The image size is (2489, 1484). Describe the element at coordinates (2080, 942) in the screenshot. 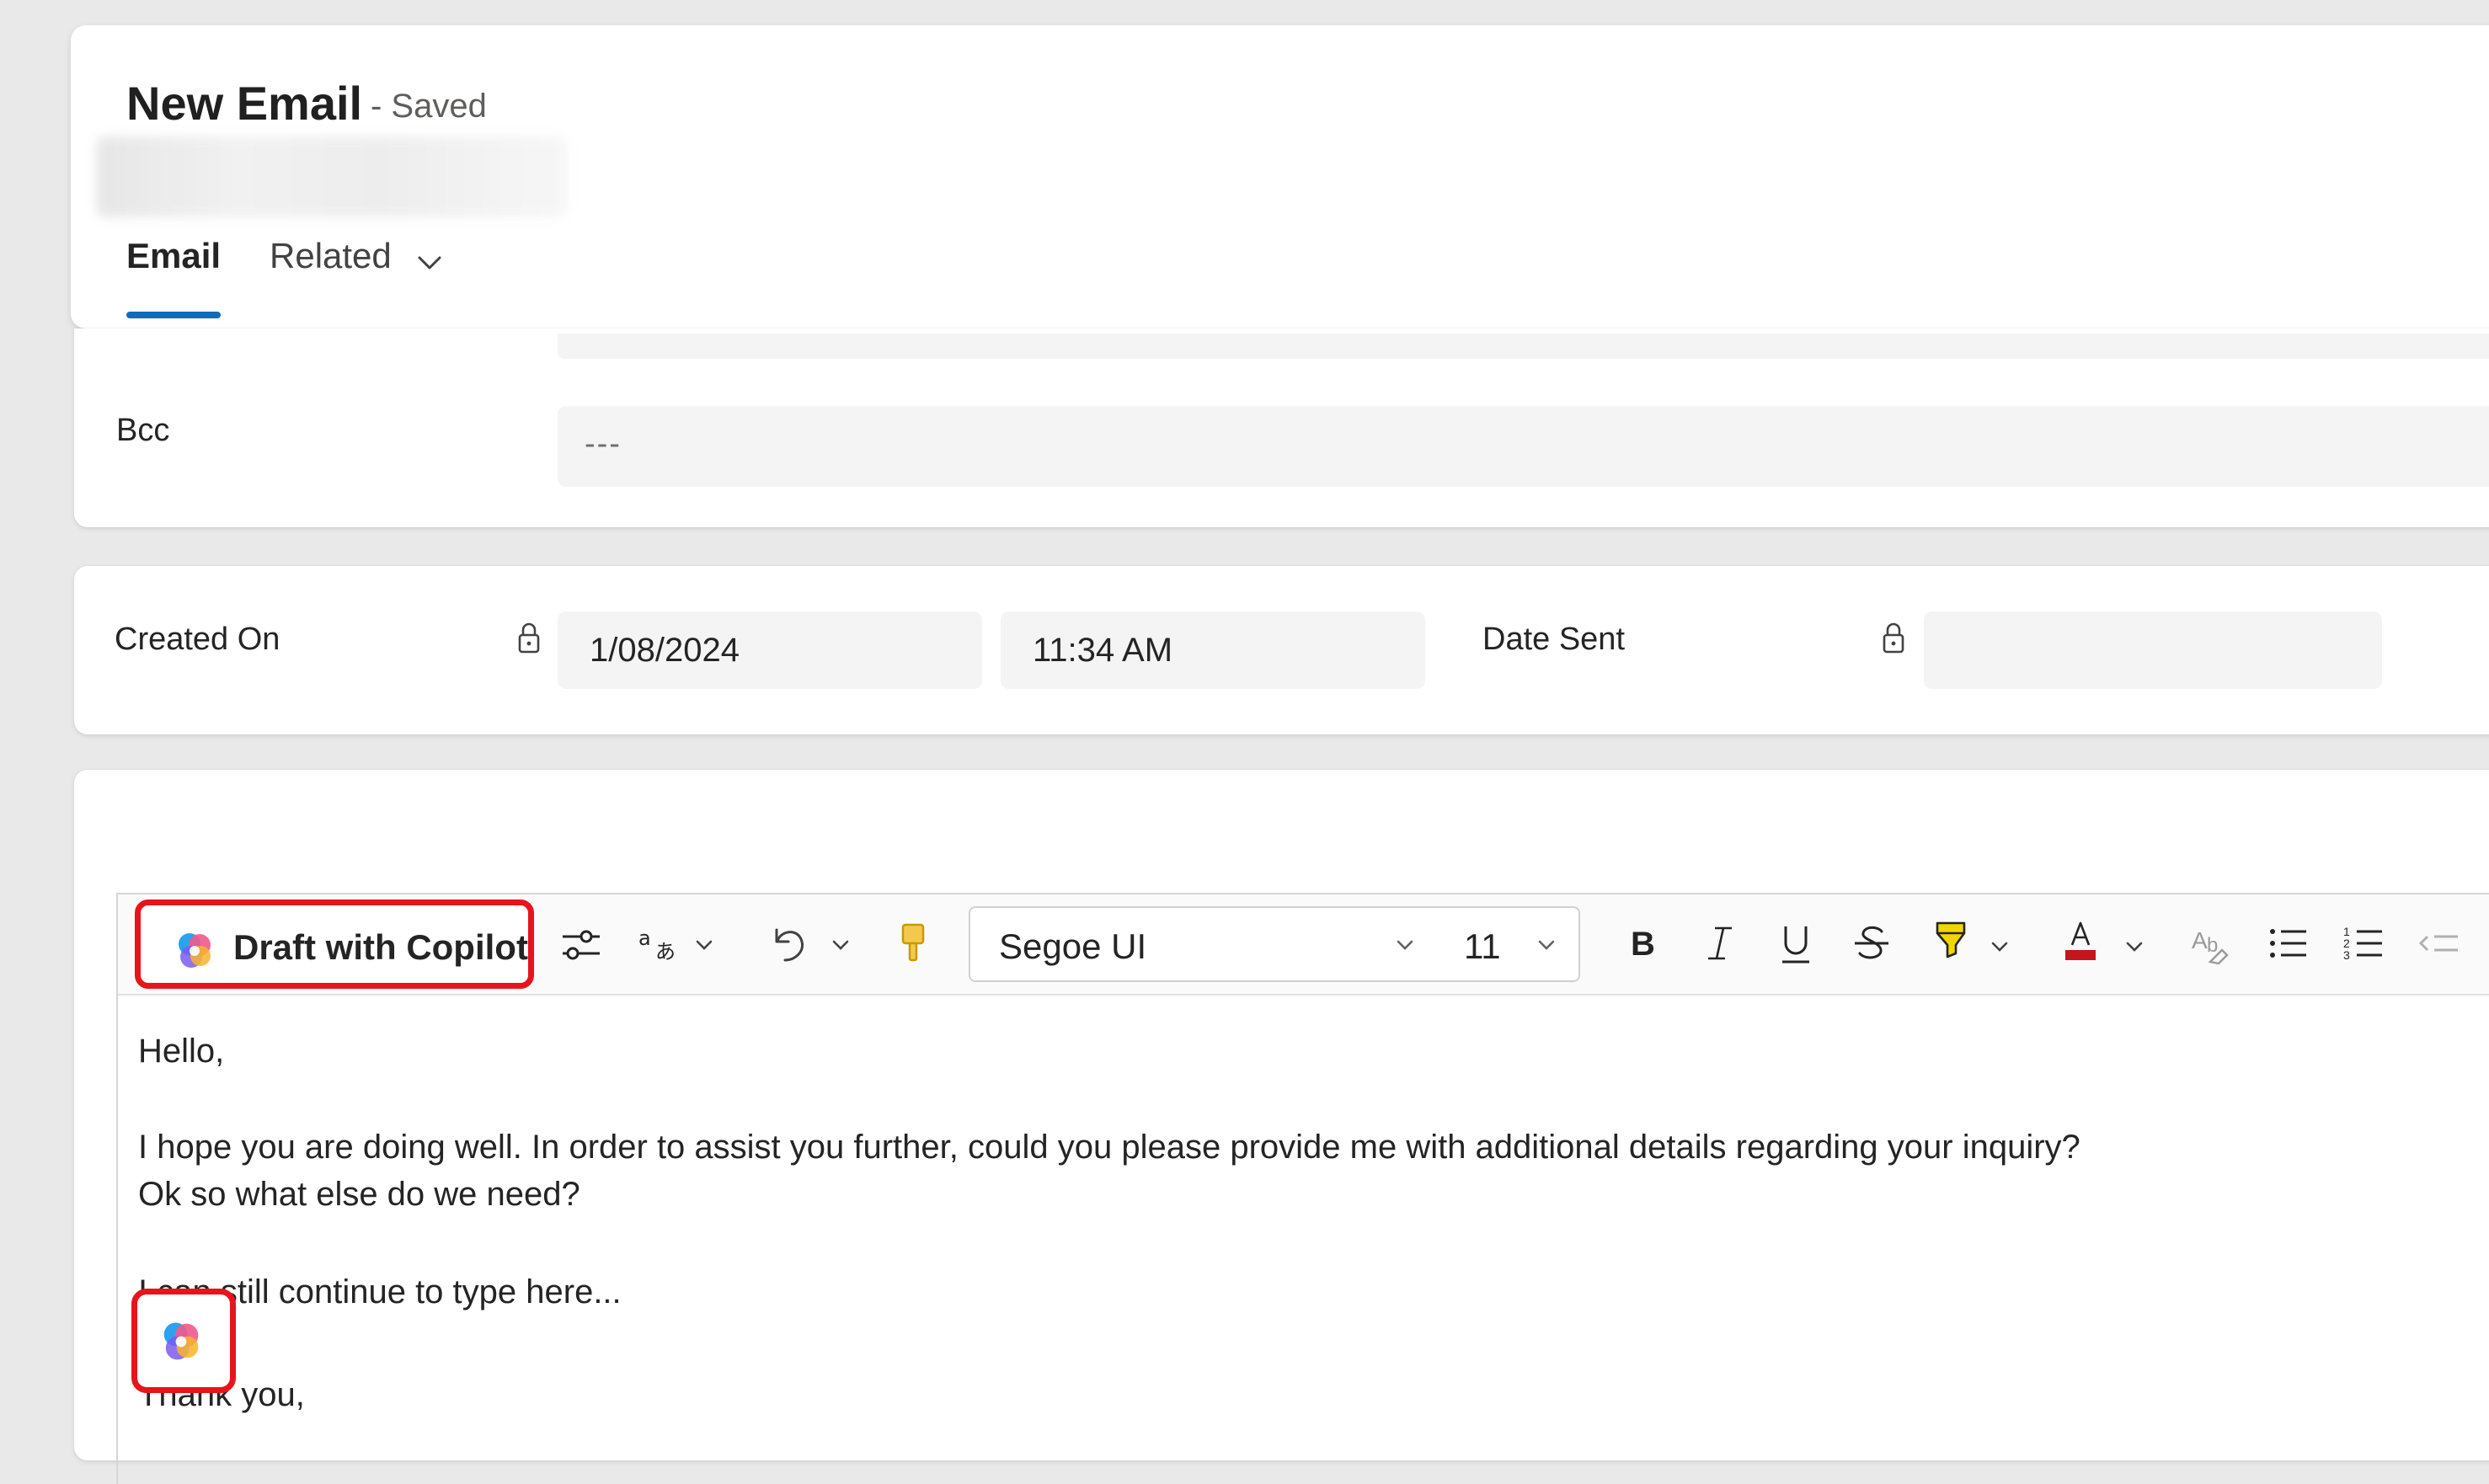

I see `font-color-icon` at that location.